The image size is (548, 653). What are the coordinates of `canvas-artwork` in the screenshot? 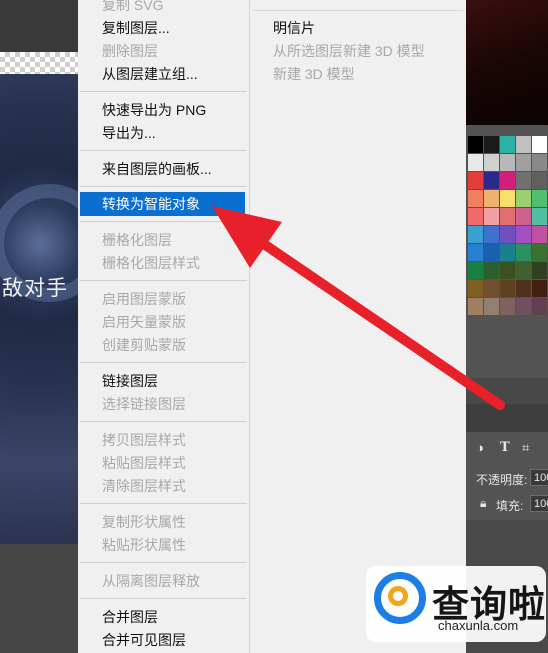 It's located at (39, 309).